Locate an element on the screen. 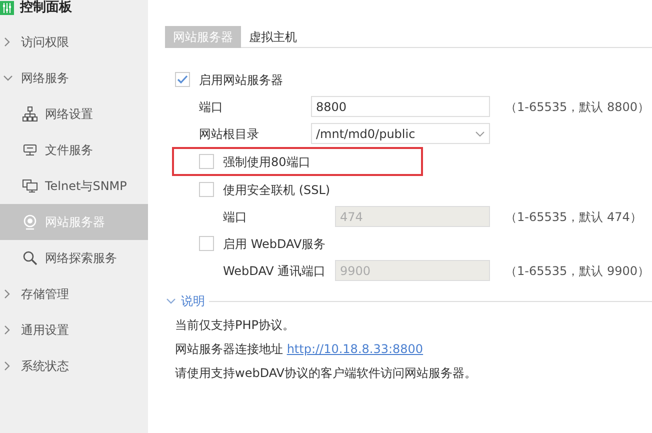  field-label: 网站根目录 is located at coordinates (229, 134).